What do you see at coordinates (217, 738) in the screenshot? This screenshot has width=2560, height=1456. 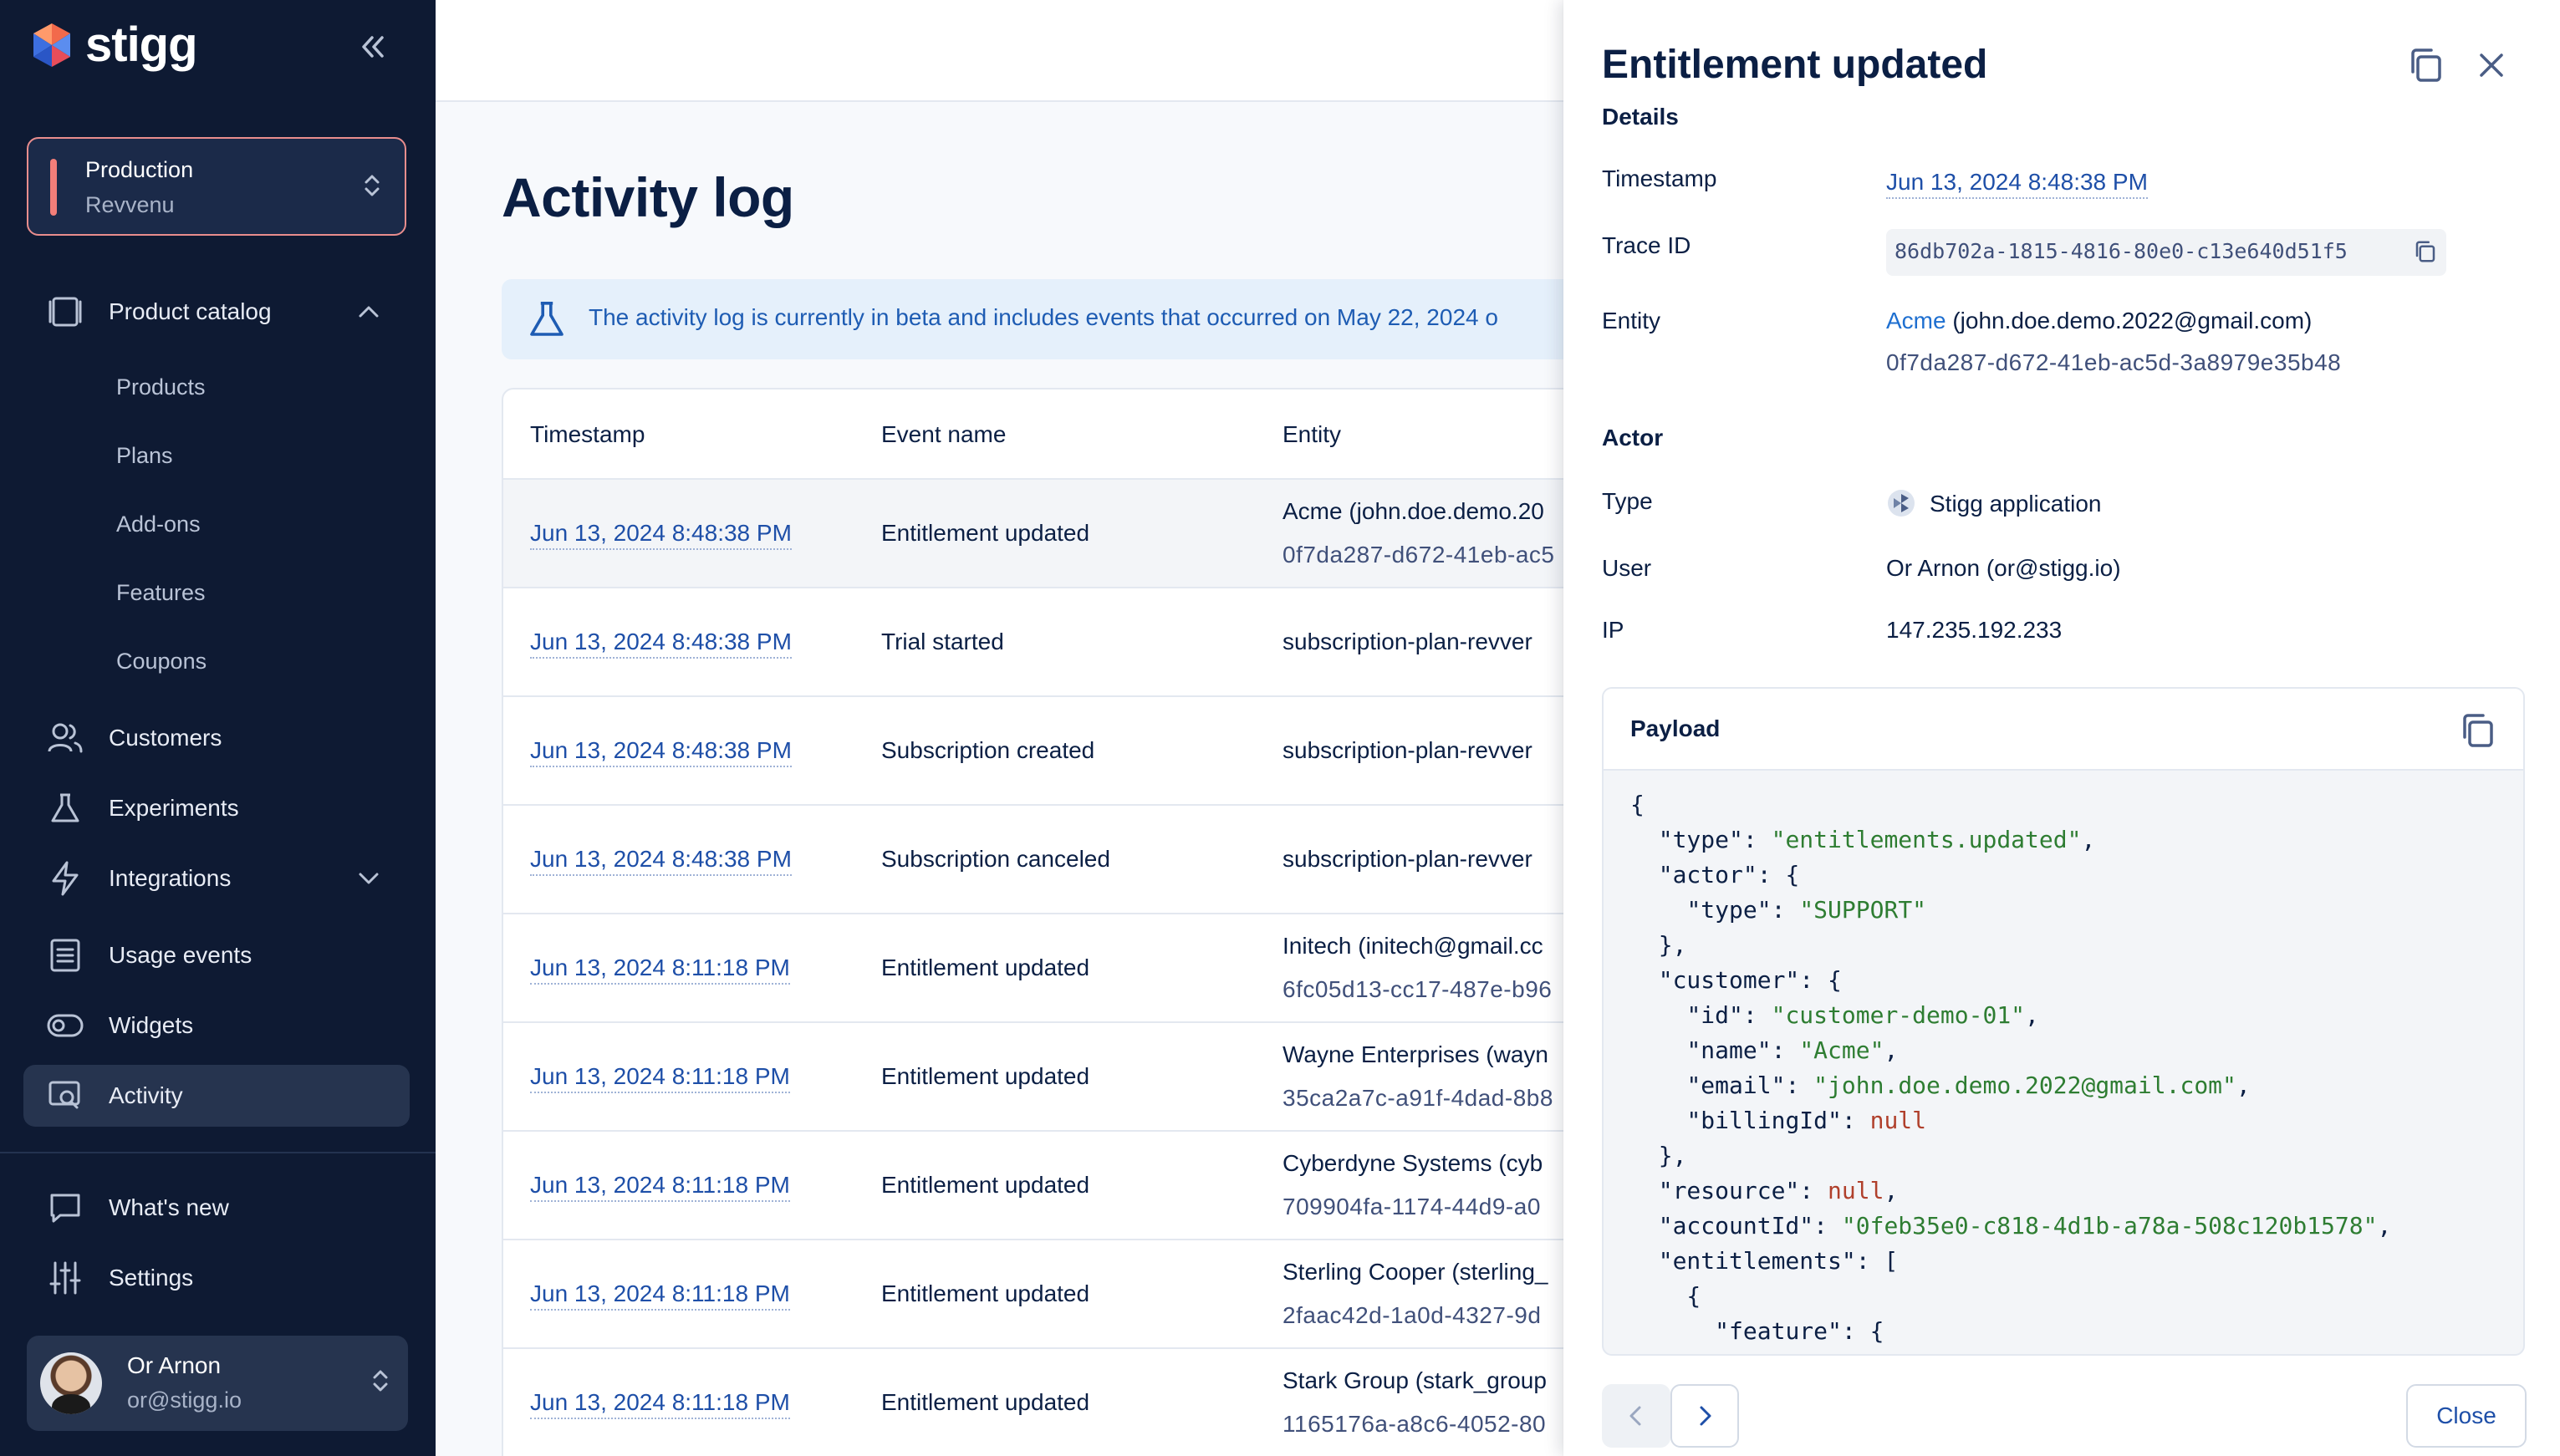 I see `nav-customers: Customers` at bounding box center [217, 738].